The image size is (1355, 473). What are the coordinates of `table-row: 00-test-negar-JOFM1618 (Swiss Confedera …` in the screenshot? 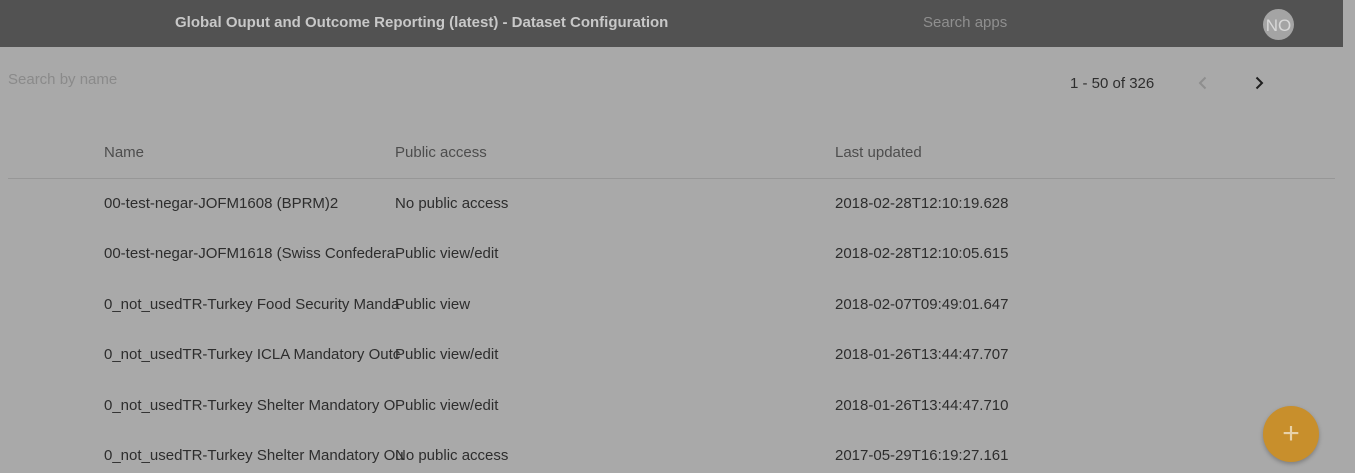 It's located at (671, 254).